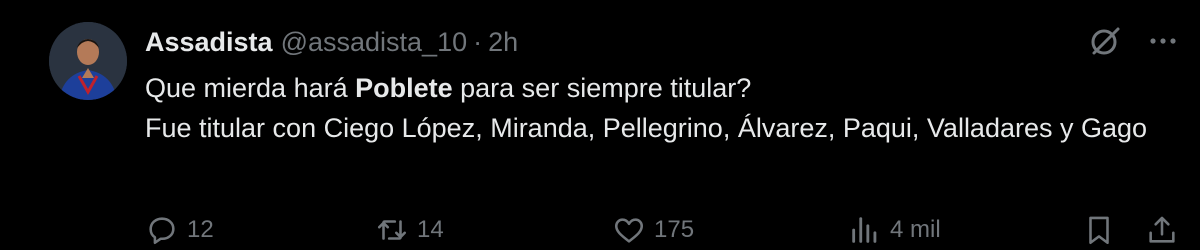  I want to click on like-icon, so click(629, 230).